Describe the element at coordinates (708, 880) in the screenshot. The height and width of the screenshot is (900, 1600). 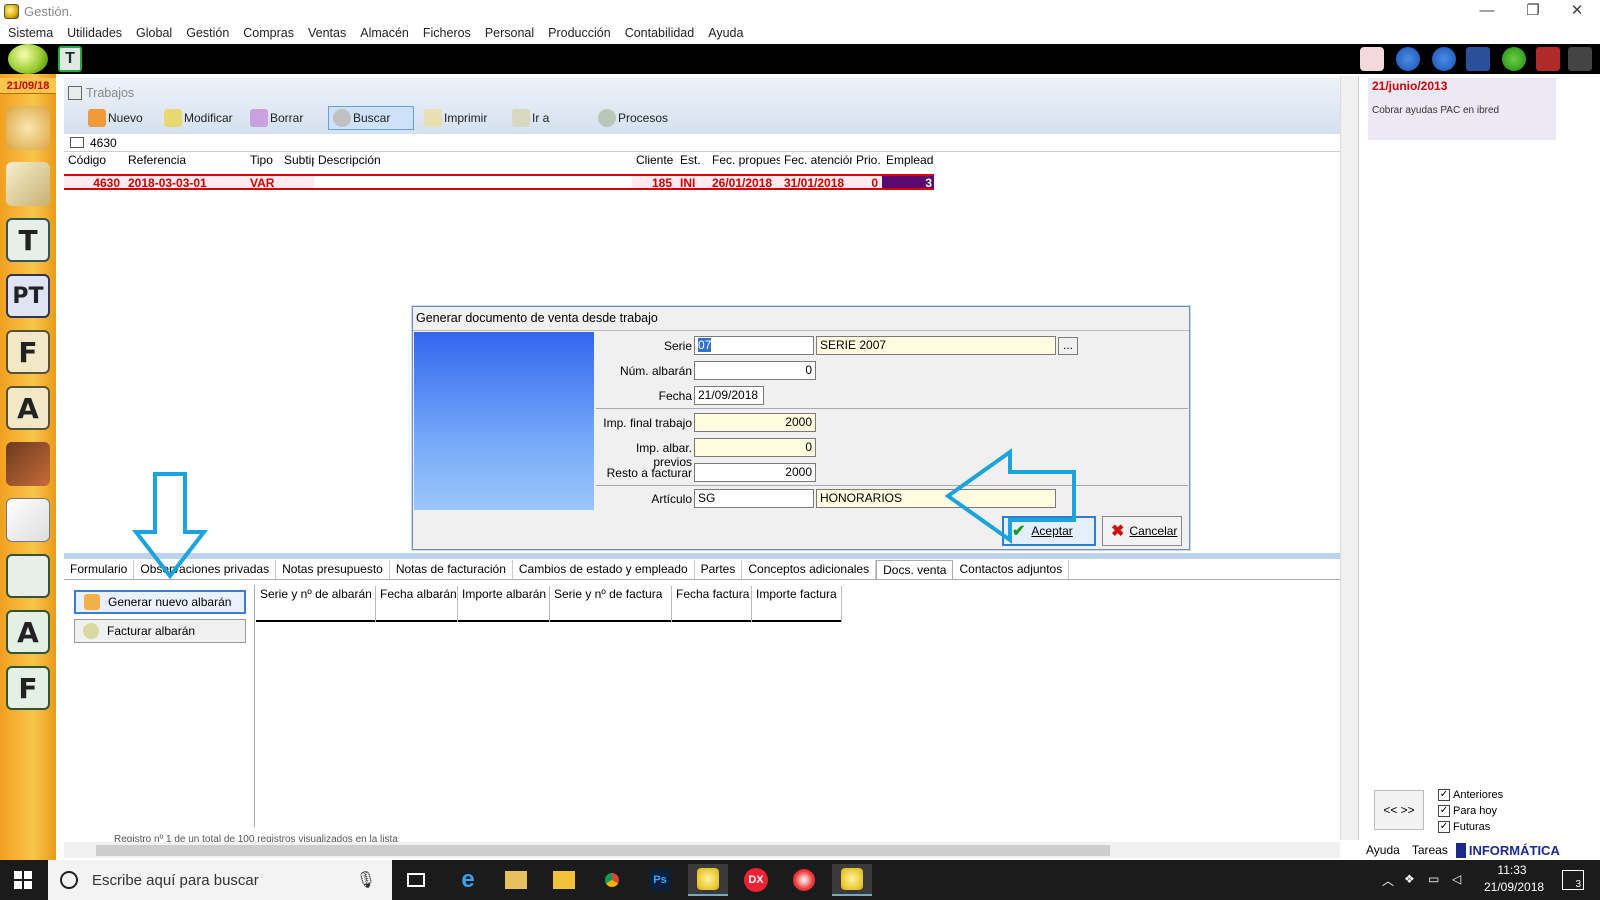
I see `gestion-app-icon` at that location.